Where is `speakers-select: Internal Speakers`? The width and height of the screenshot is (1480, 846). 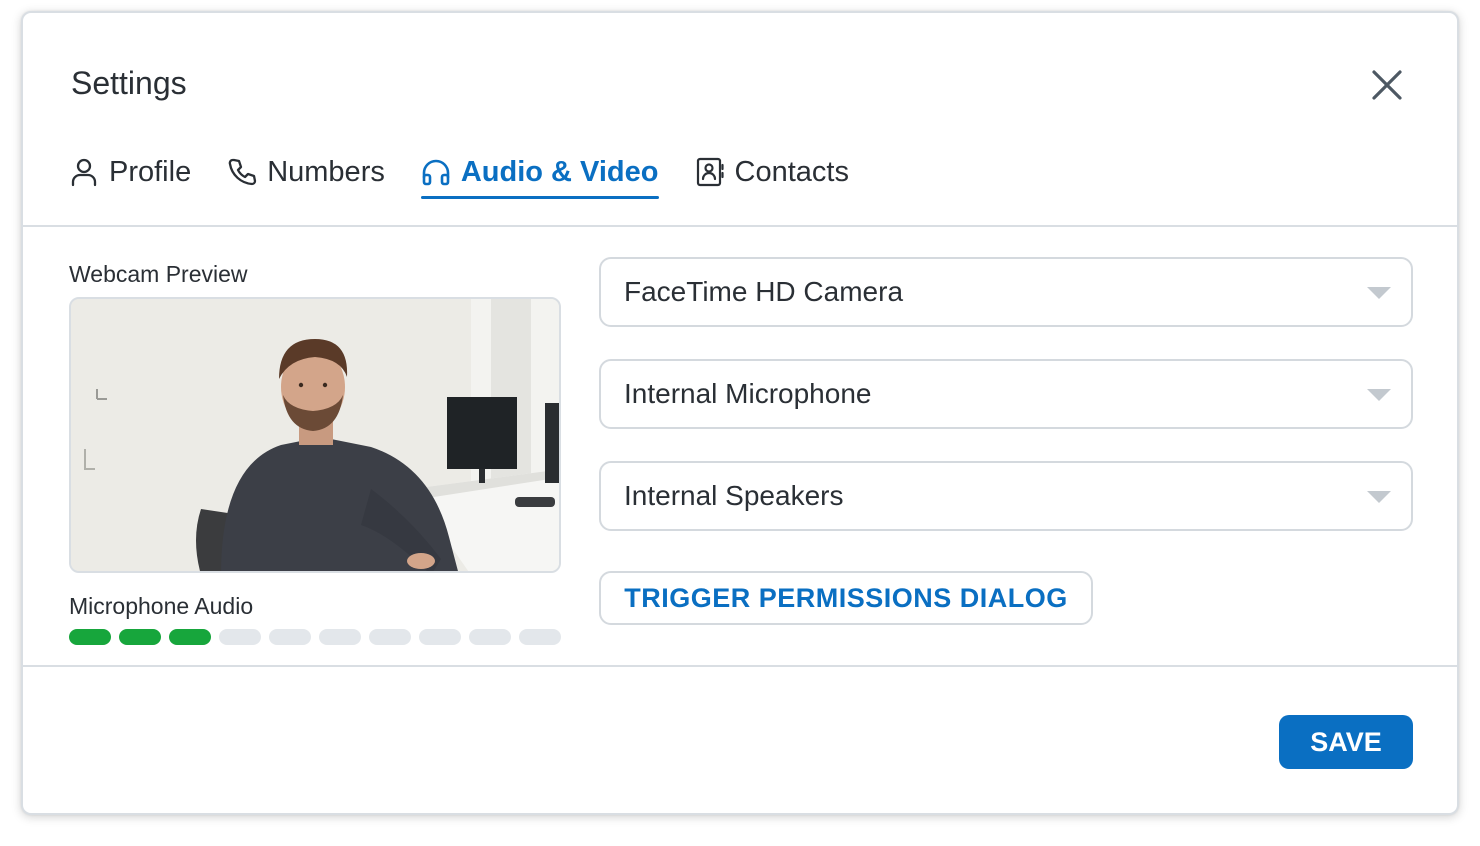
speakers-select: Internal Speakers is located at coordinates (1006, 496).